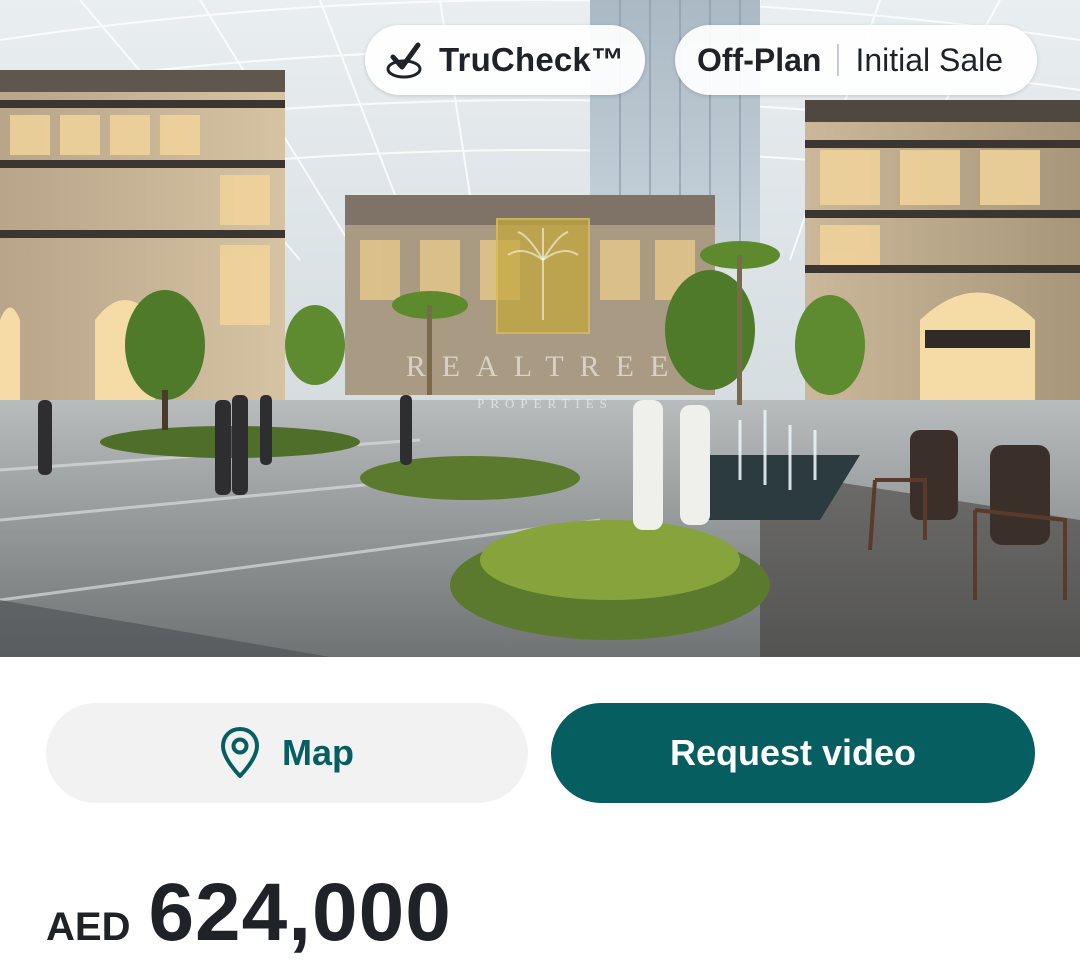 Image resolution: width=1080 pixels, height=960 pixels. Describe the element at coordinates (543, 276) in the screenshot. I see `palm-logo-icon` at that location.